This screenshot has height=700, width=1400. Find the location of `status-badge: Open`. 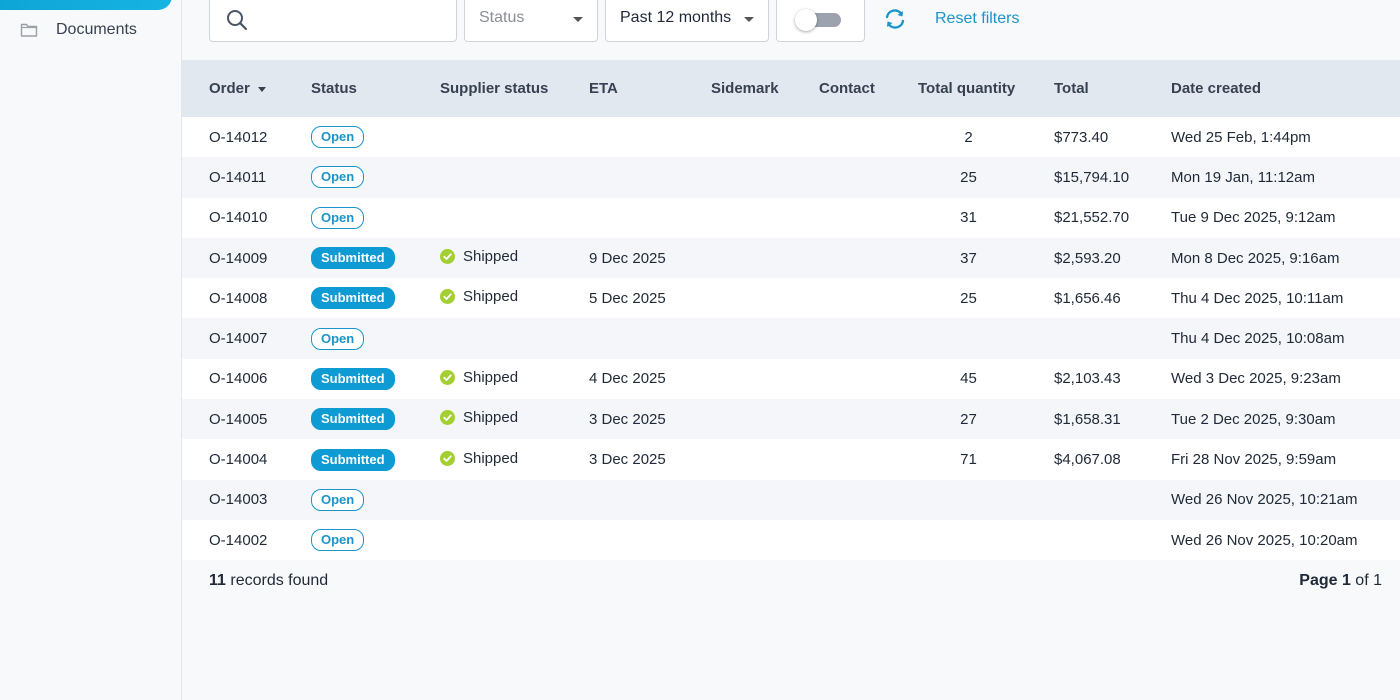

status-badge: Open is located at coordinates (338, 217).